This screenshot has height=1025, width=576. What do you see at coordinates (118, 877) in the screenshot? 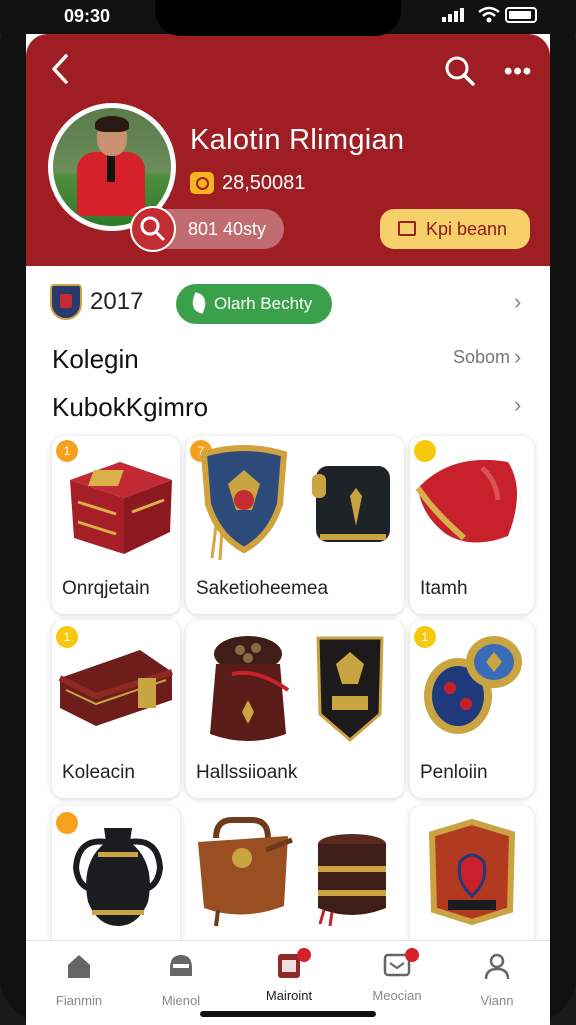
I see `amphora-icon` at bounding box center [118, 877].